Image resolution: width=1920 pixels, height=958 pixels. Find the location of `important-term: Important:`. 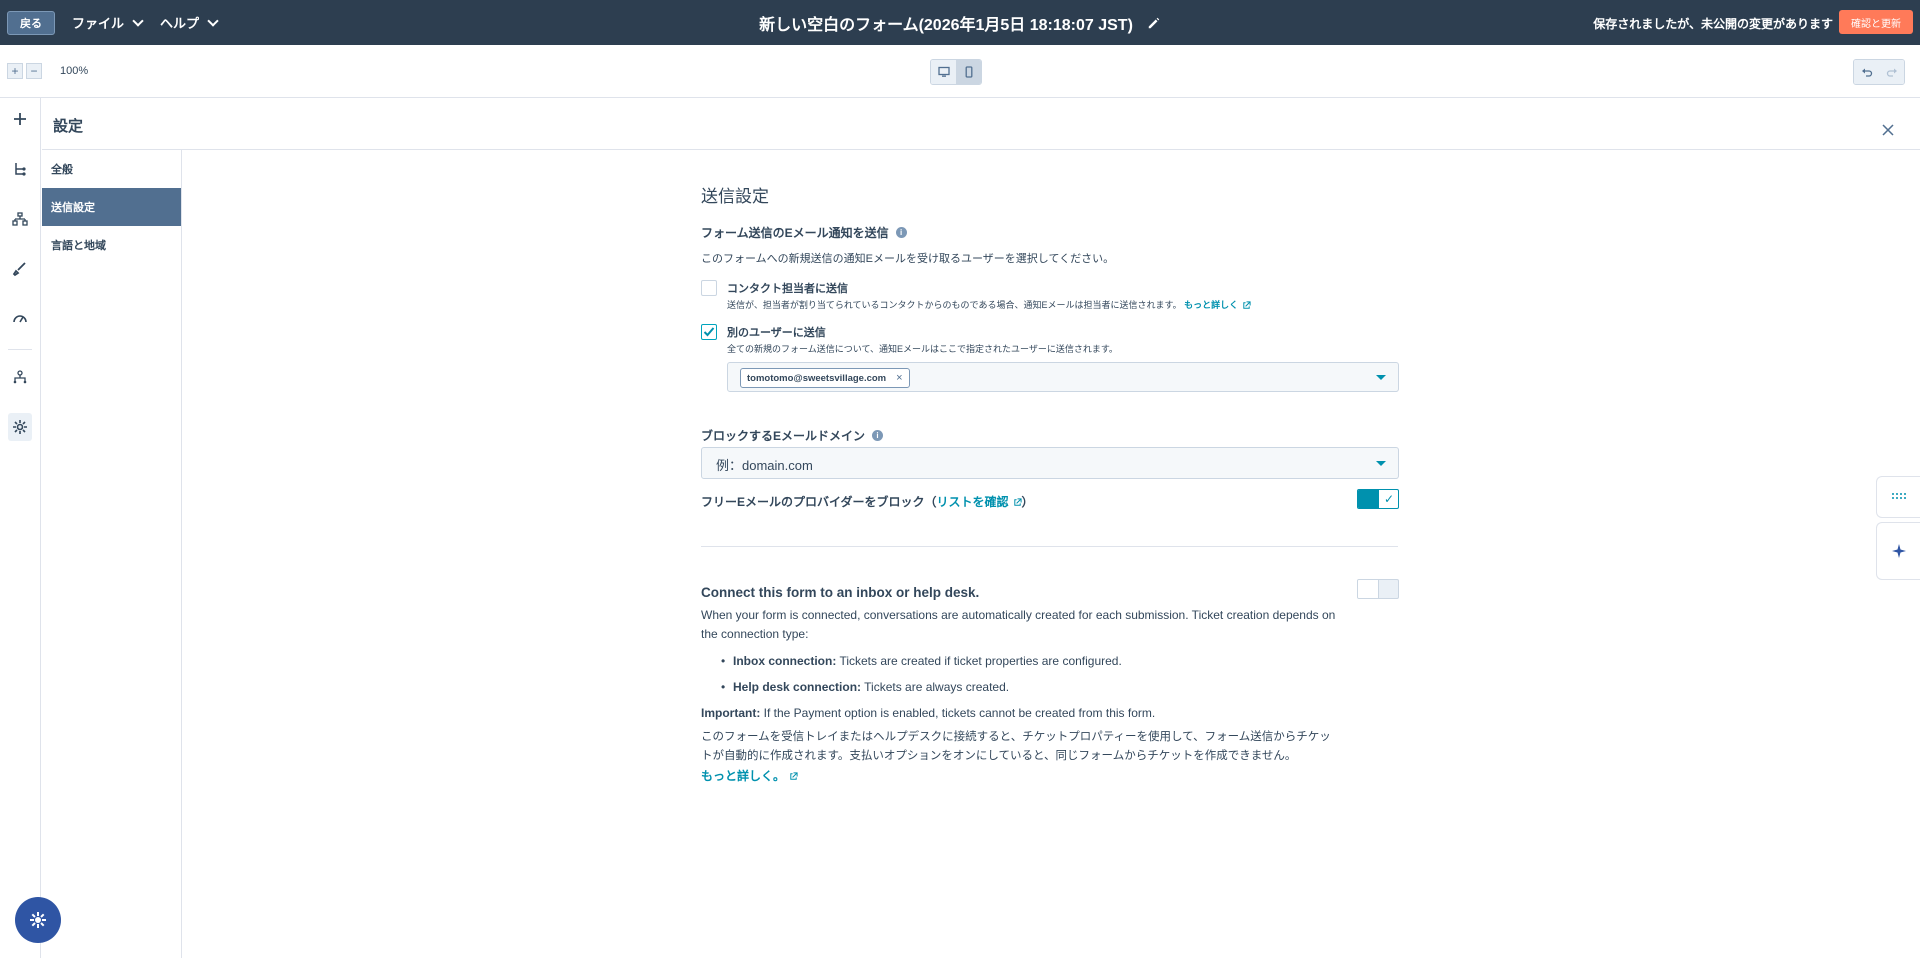

important-term: Important: is located at coordinates (731, 713).